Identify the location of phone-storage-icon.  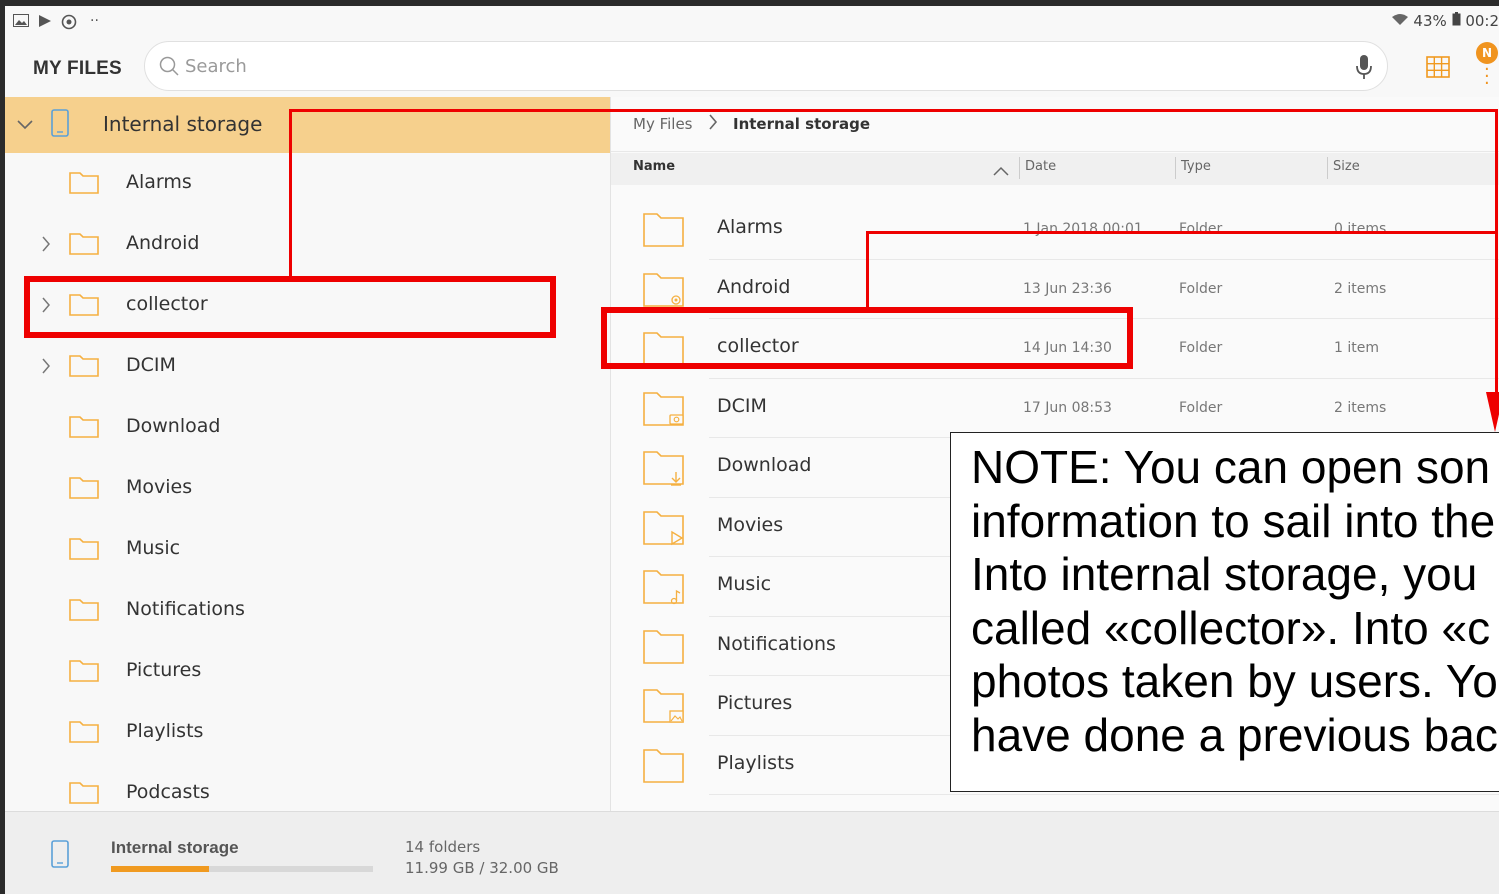
(60, 856).